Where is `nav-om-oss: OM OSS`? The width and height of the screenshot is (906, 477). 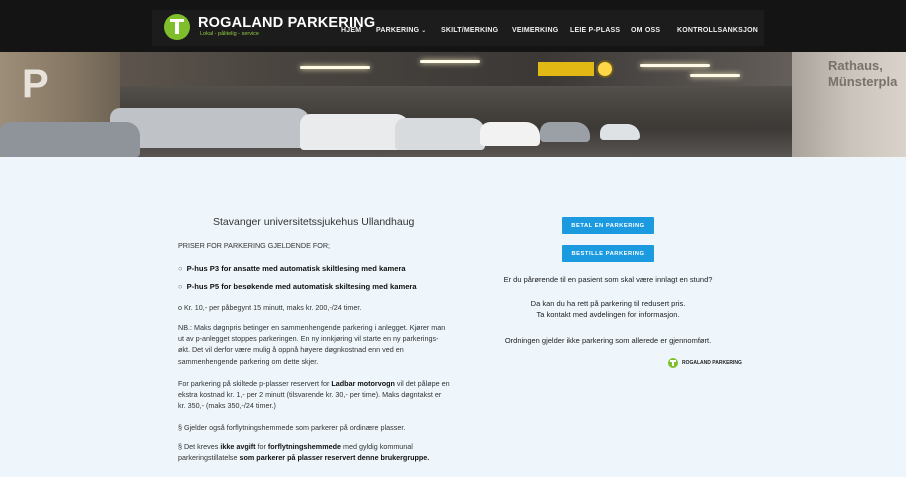
nav-om-oss: OM OSS is located at coordinates (645, 30).